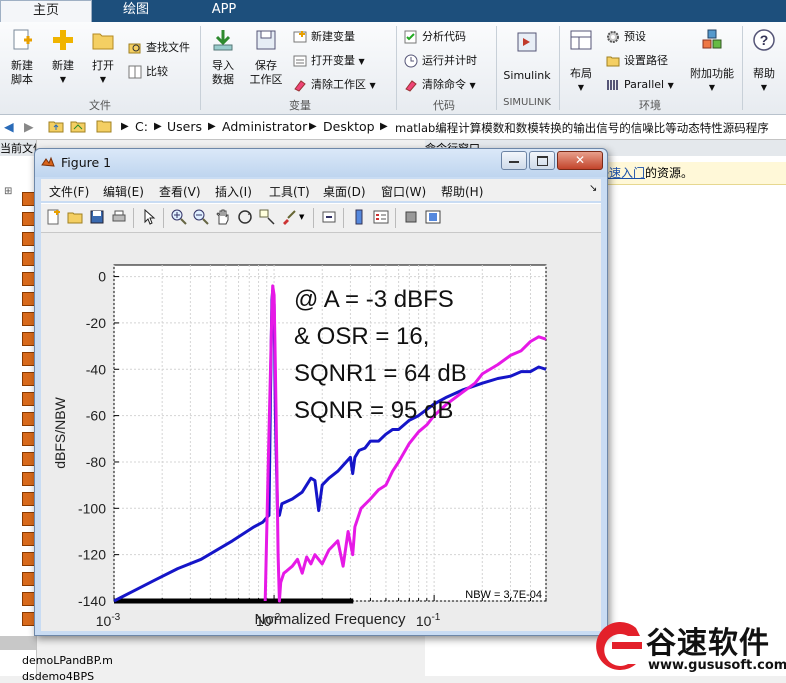  What do you see at coordinates (8, 191) in the screenshot?
I see `expand-icon: ⊞` at bounding box center [8, 191].